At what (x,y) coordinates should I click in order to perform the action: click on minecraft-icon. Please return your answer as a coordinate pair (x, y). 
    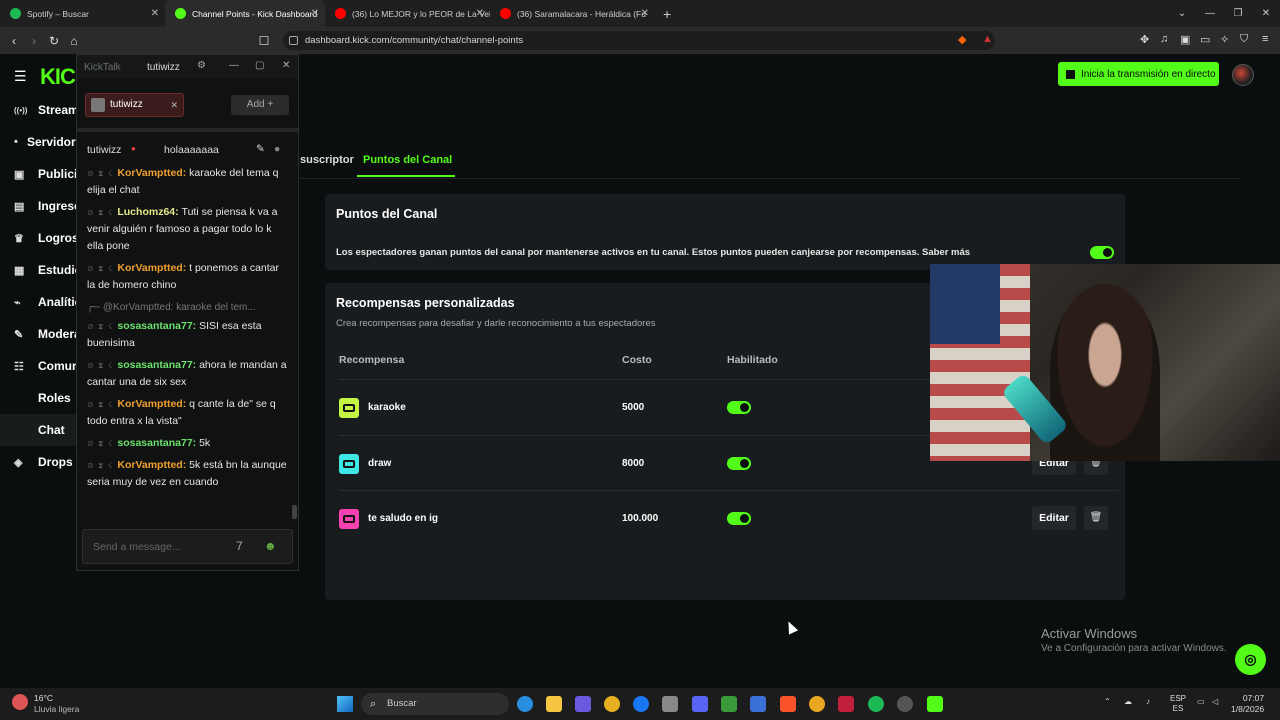
    Looking at the image, I should click on (729, 704).